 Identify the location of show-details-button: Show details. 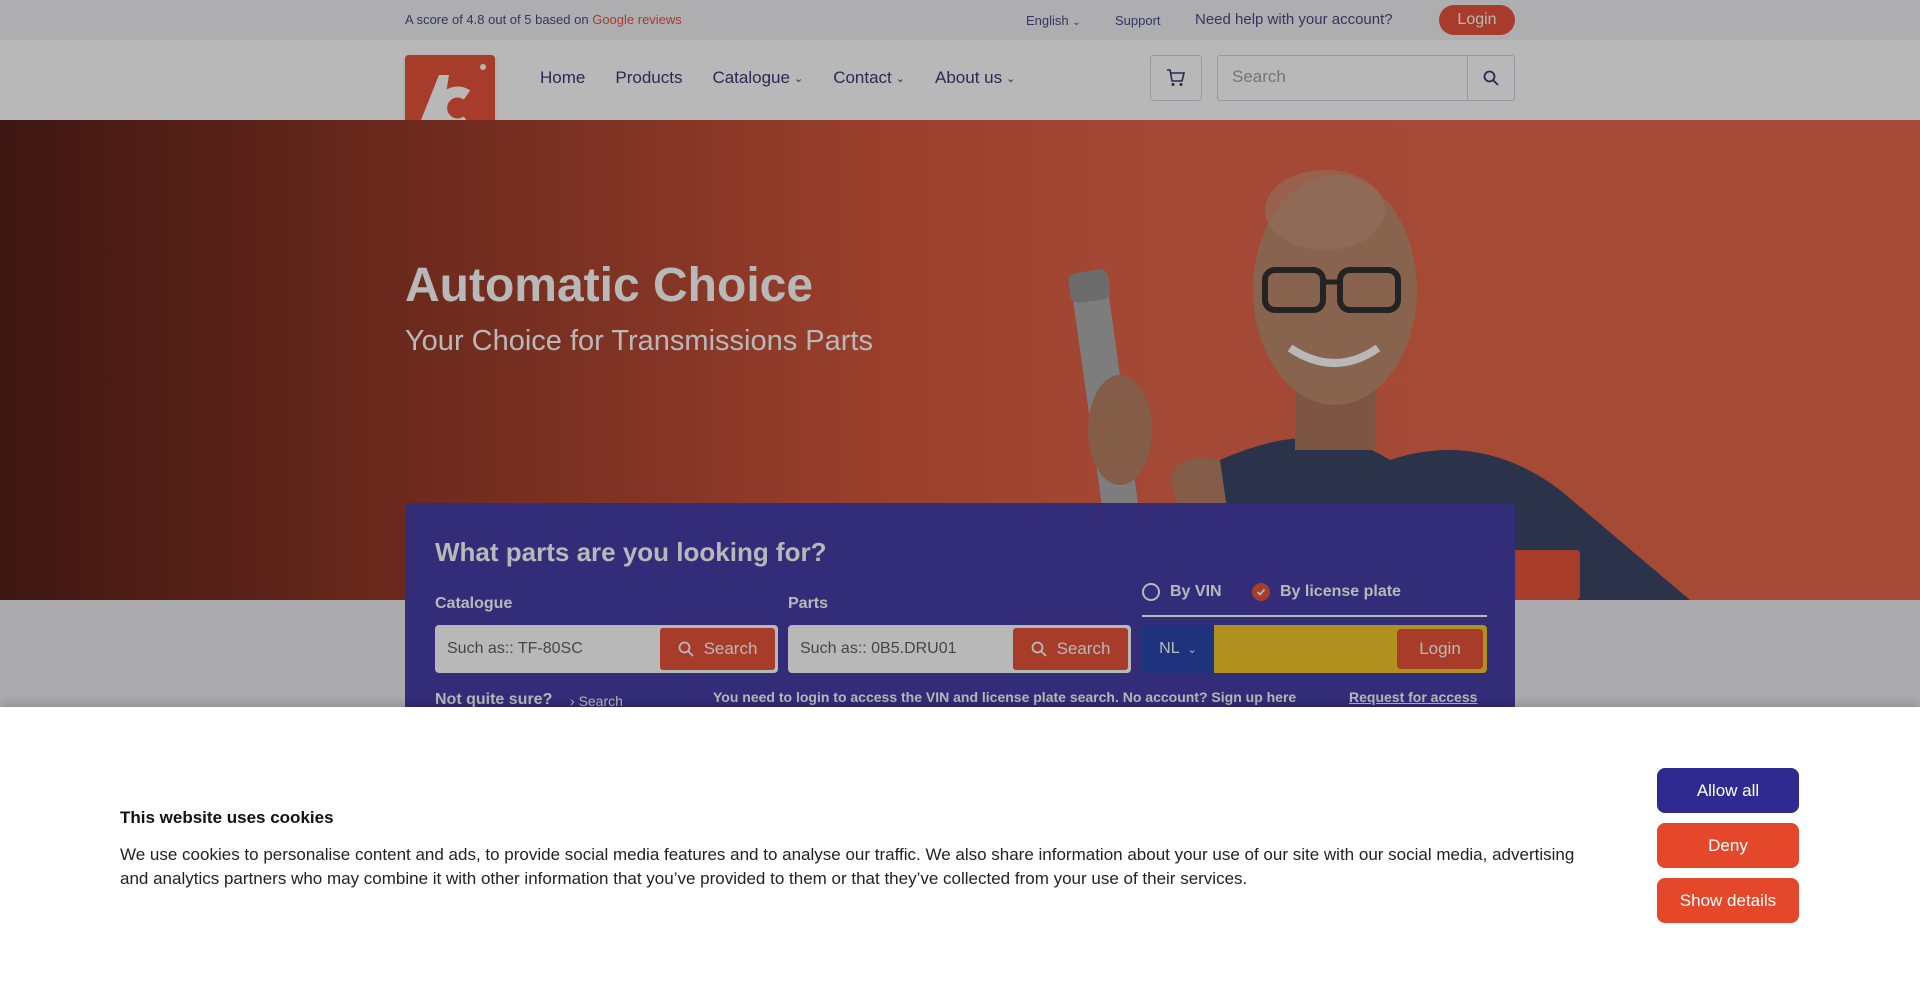
(1728, 900).